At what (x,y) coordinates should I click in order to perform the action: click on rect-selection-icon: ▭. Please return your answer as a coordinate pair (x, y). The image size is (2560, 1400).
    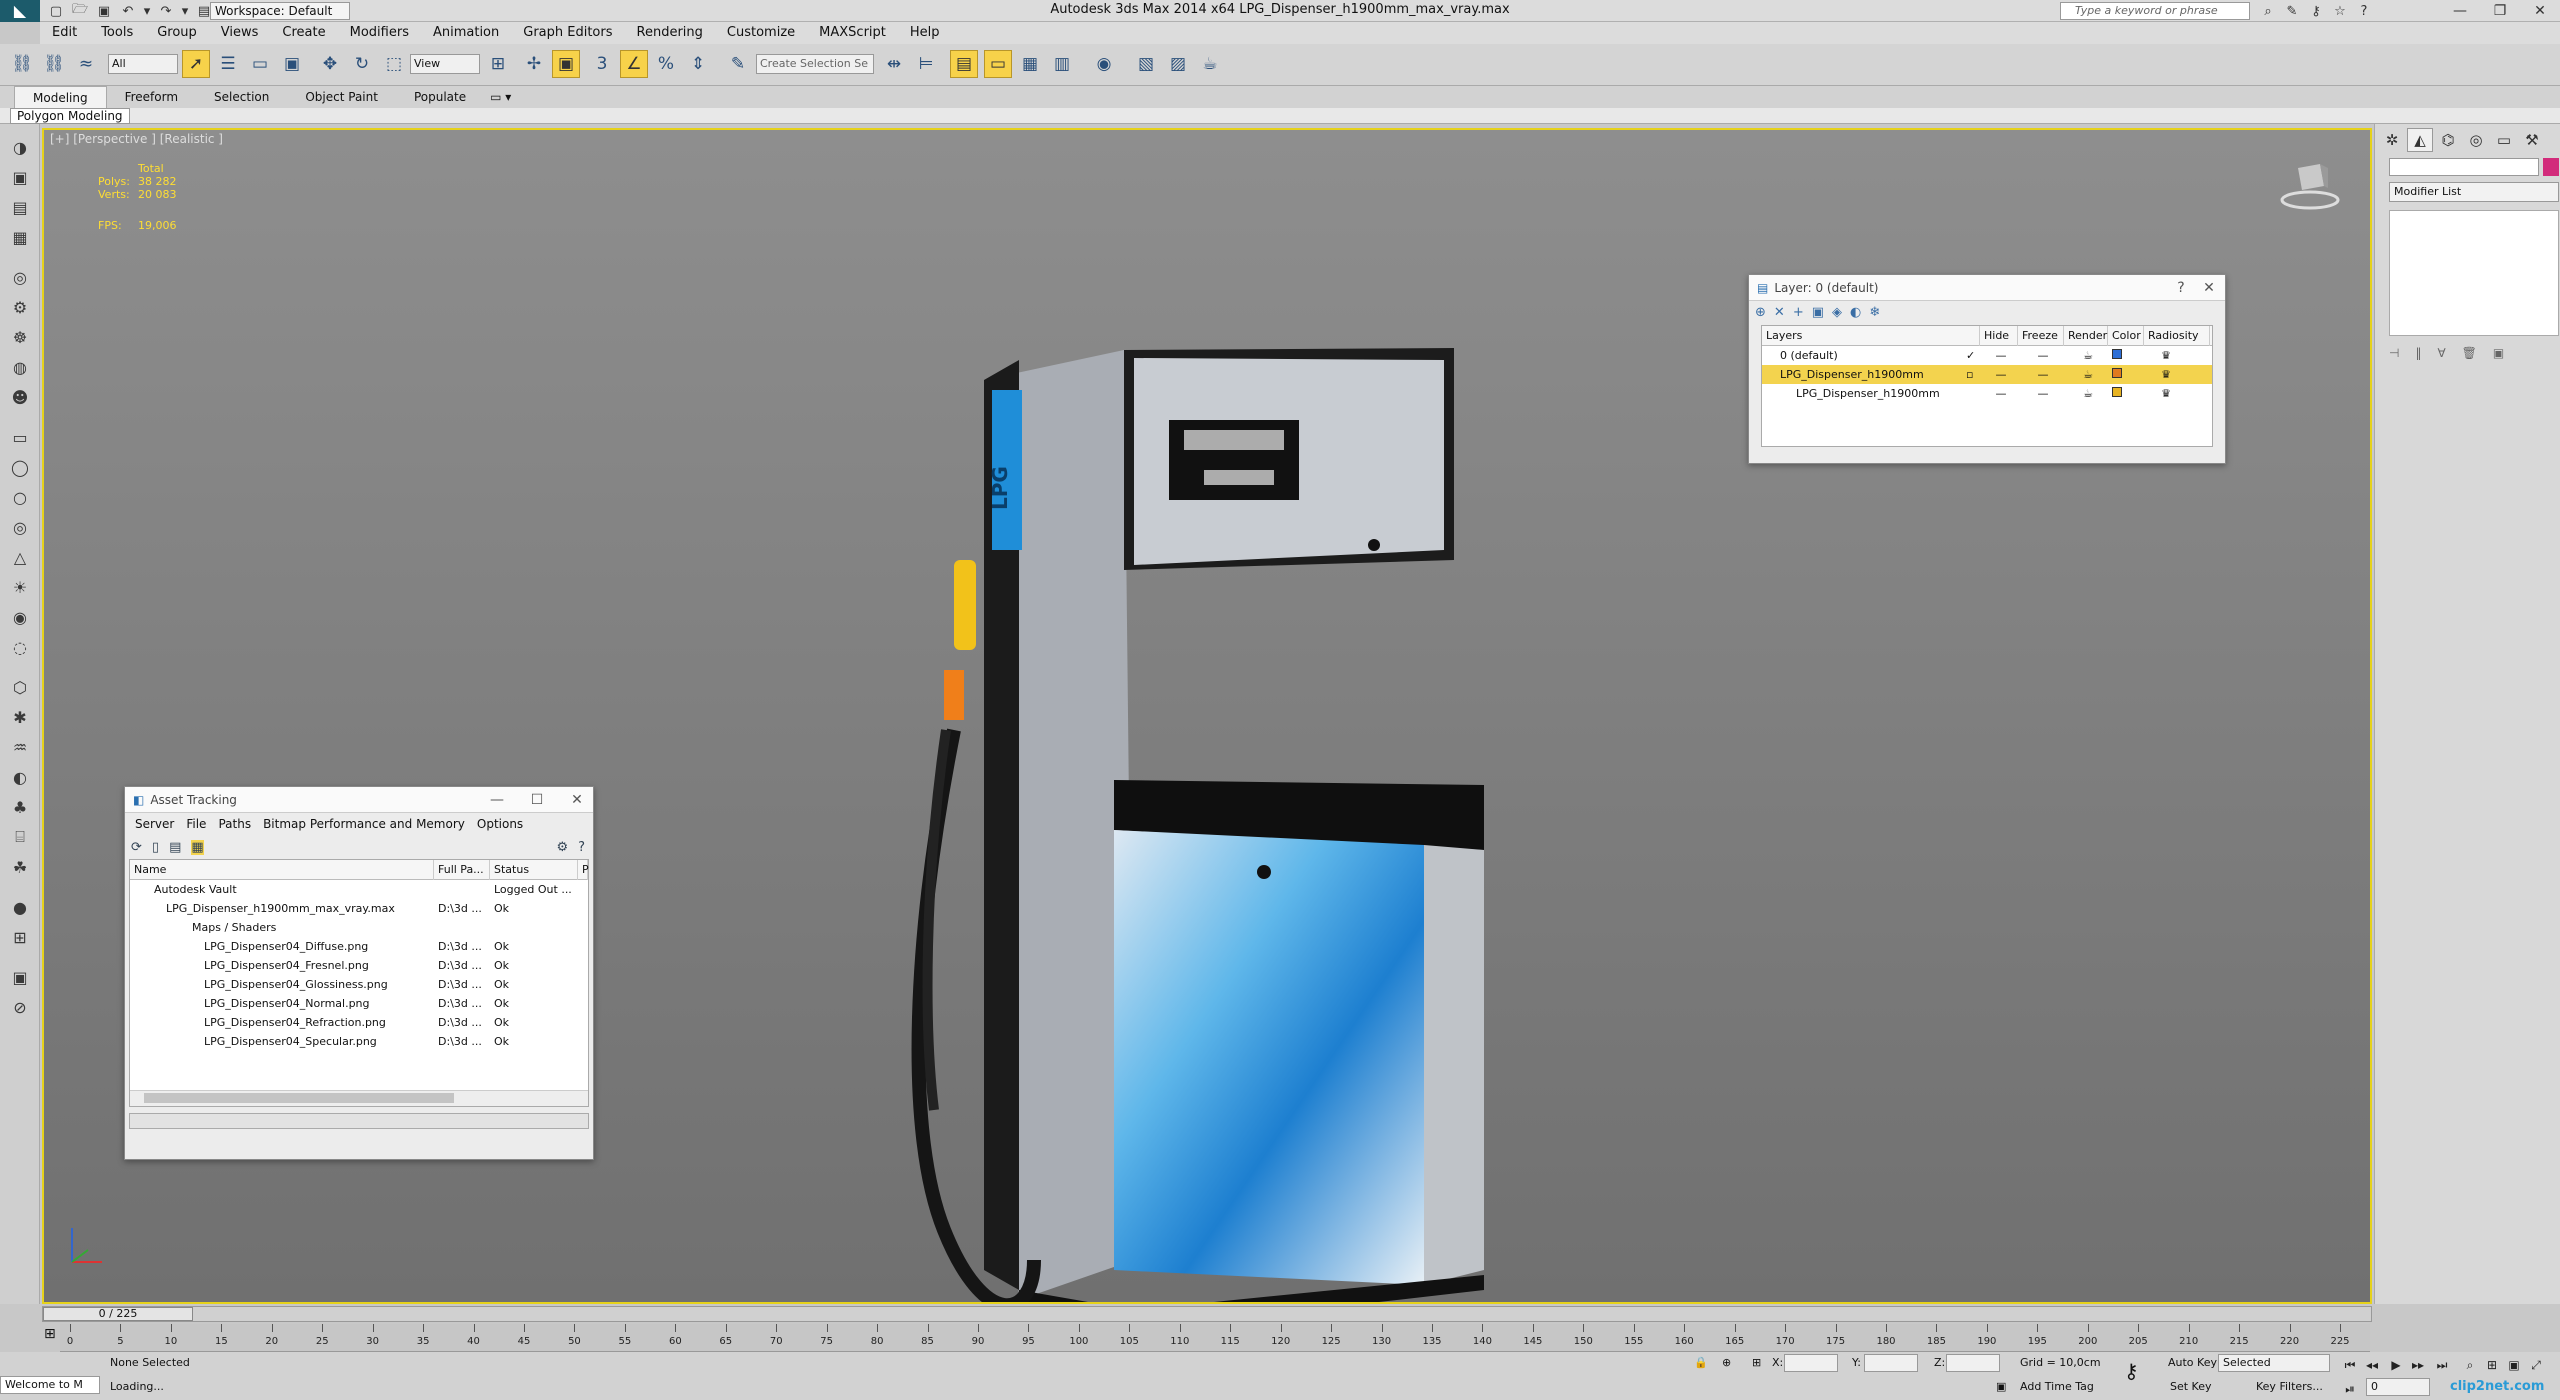
    Looking at the image, I should click on (260, 64).